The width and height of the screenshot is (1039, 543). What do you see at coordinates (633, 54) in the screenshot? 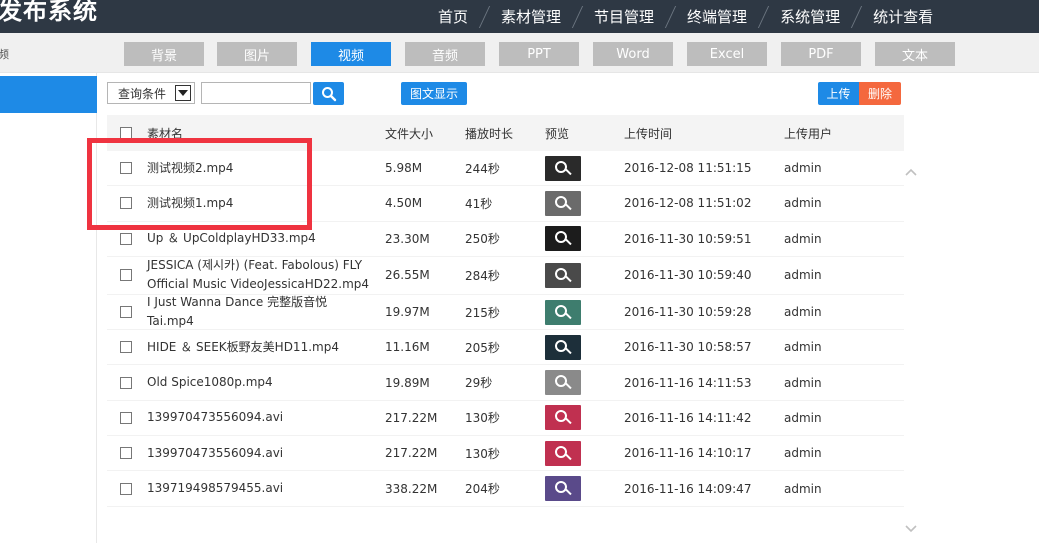
I see `tab-word: Word` at bounding box center [633, 54].